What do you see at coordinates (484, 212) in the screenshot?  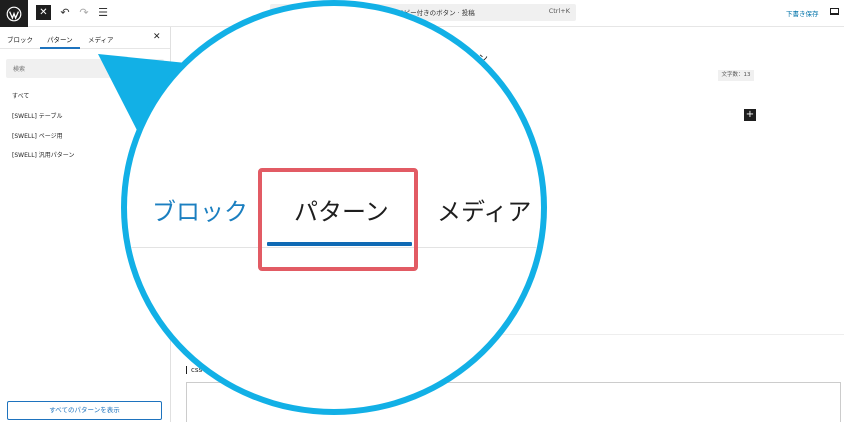 I see `magnified-tab-media: メディア` at bounding box center [484, 212].